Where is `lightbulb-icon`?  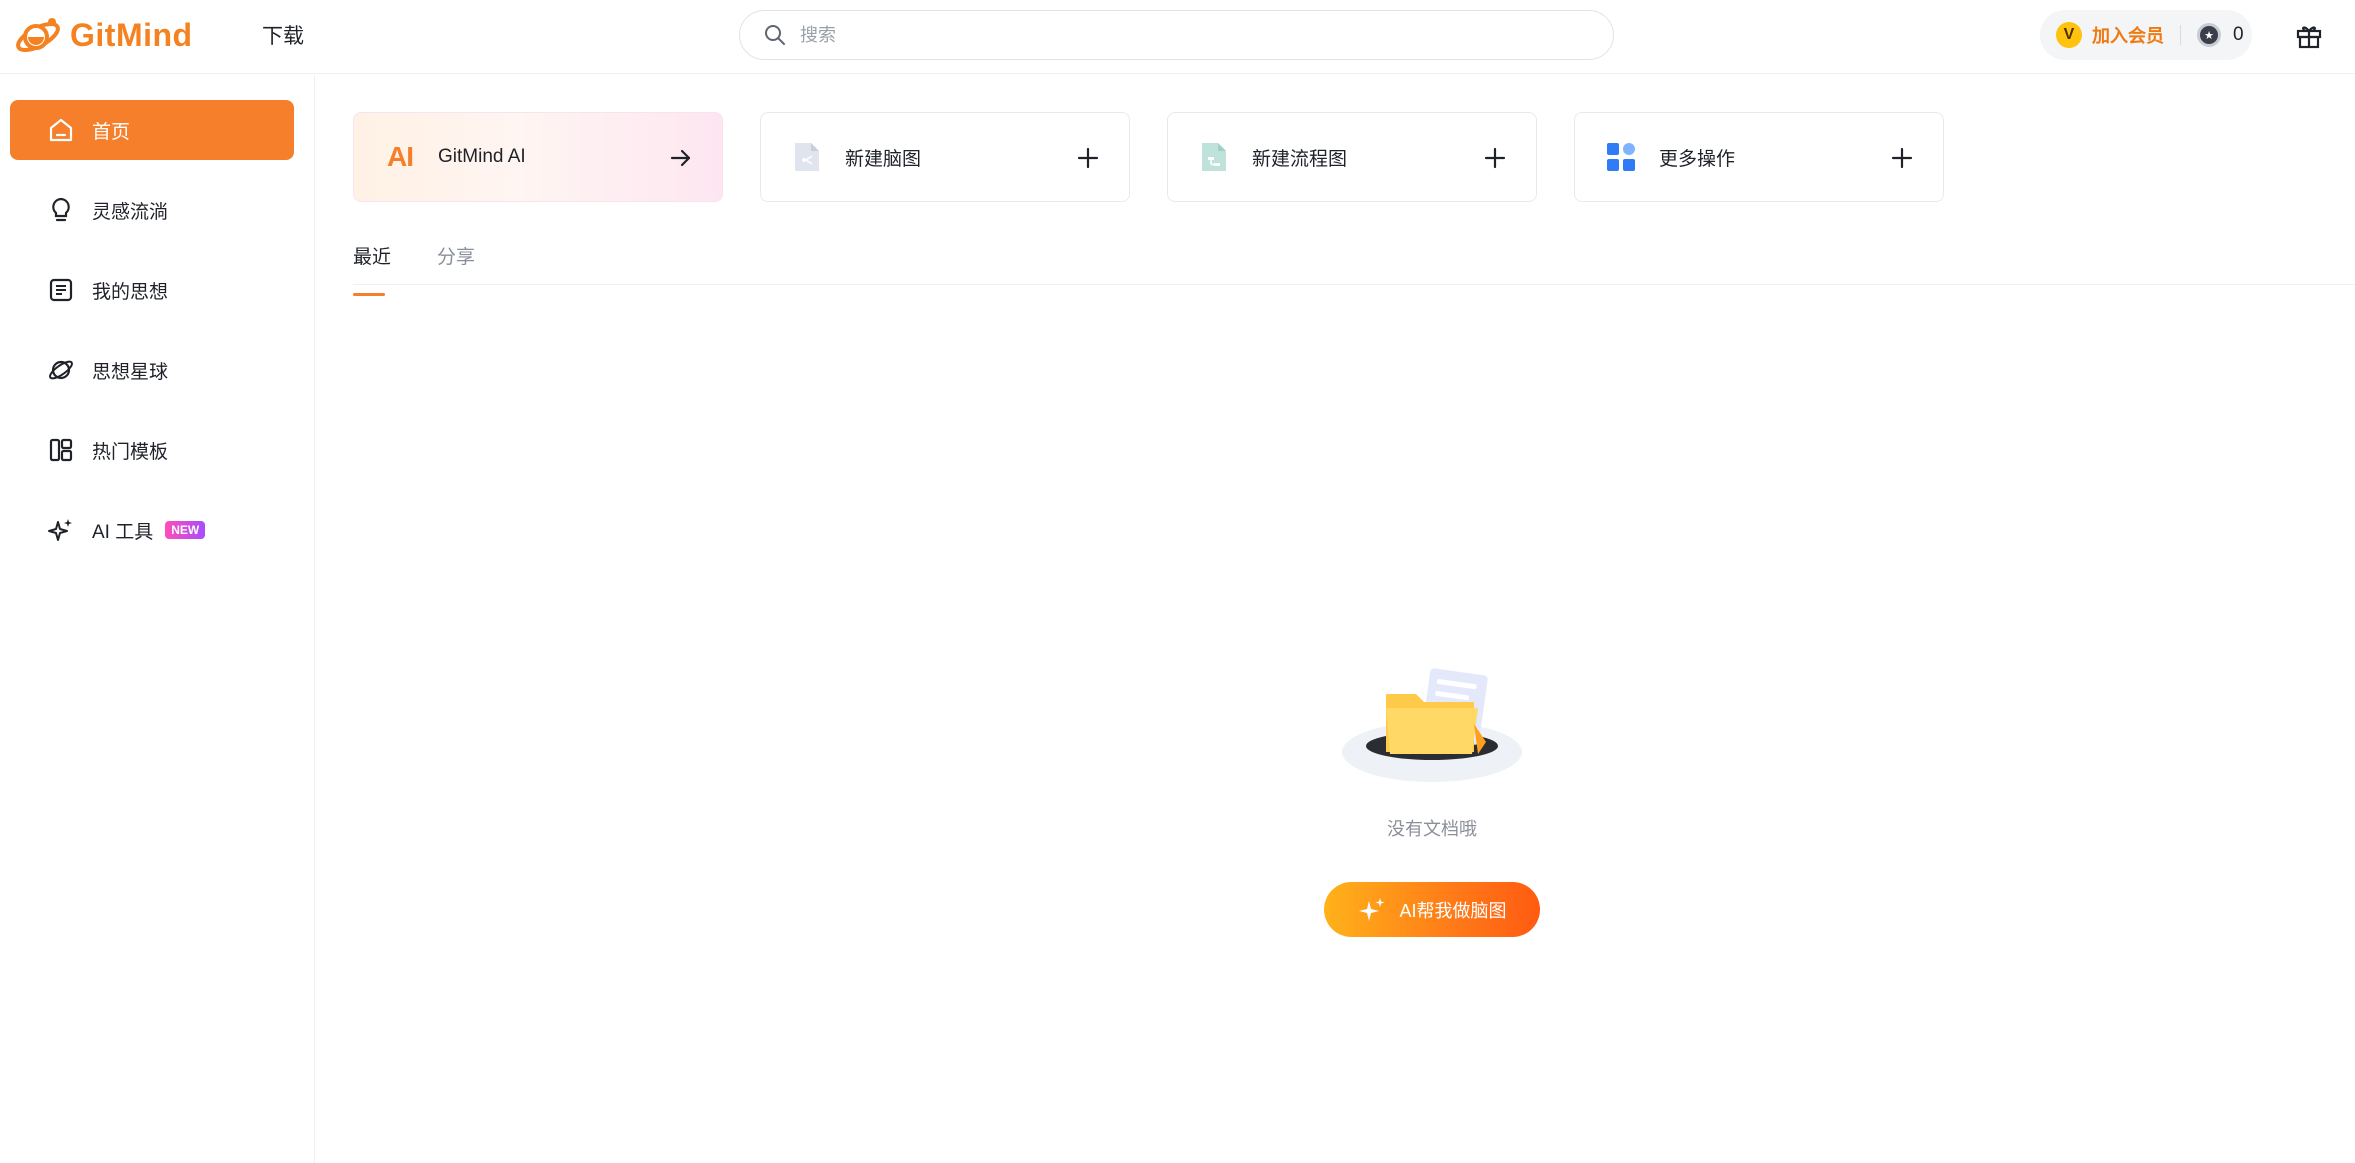
lightbulb-icon is located at coordinates (61, 210).